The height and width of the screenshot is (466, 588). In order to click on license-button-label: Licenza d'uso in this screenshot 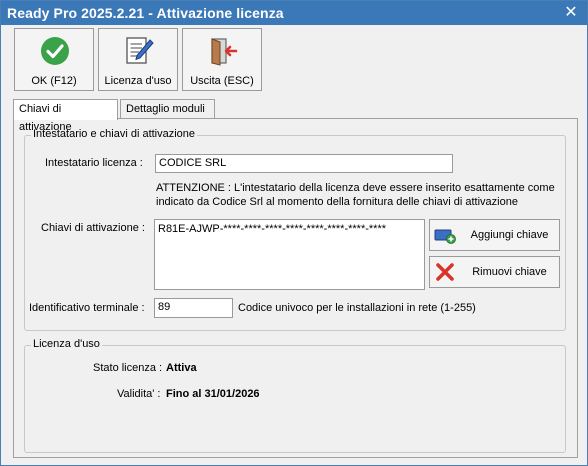, I will do `click(138, 81)`.